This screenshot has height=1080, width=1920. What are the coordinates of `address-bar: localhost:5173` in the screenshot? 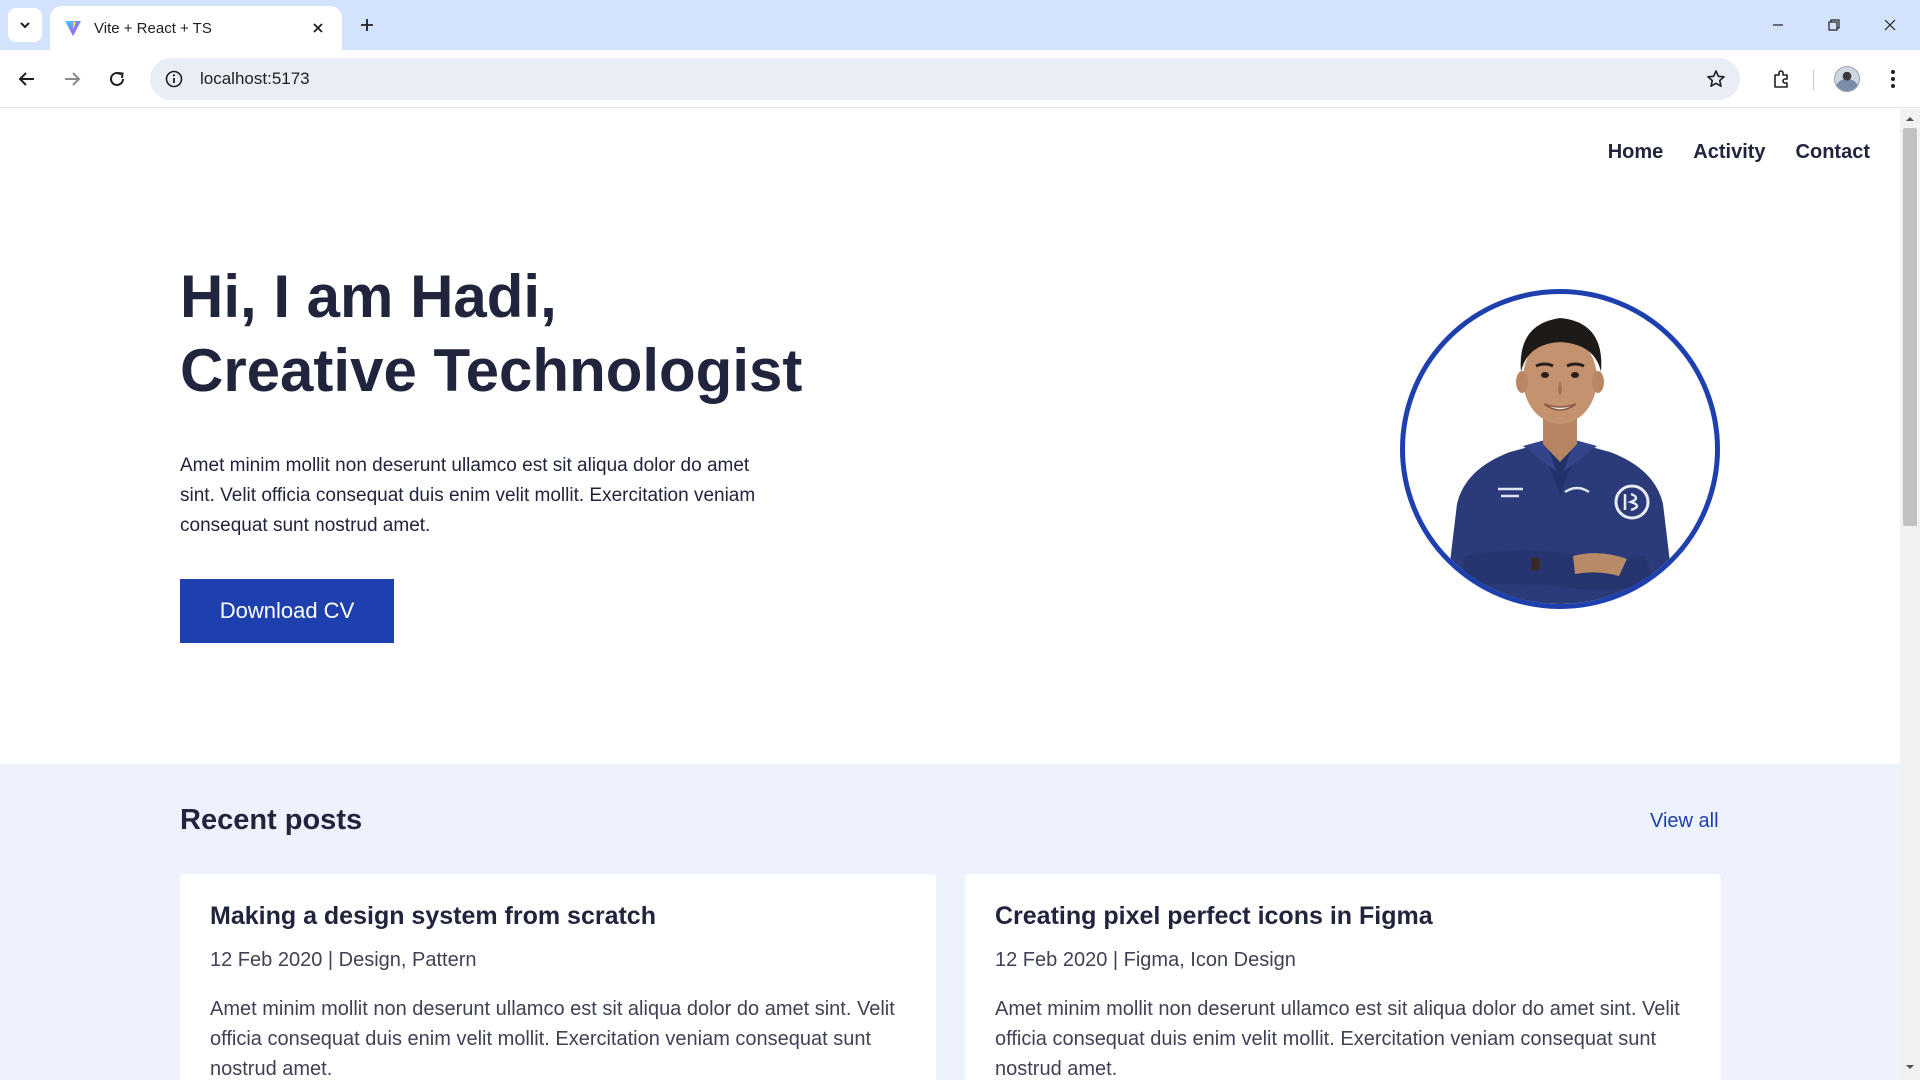 It's located at (945, 79).